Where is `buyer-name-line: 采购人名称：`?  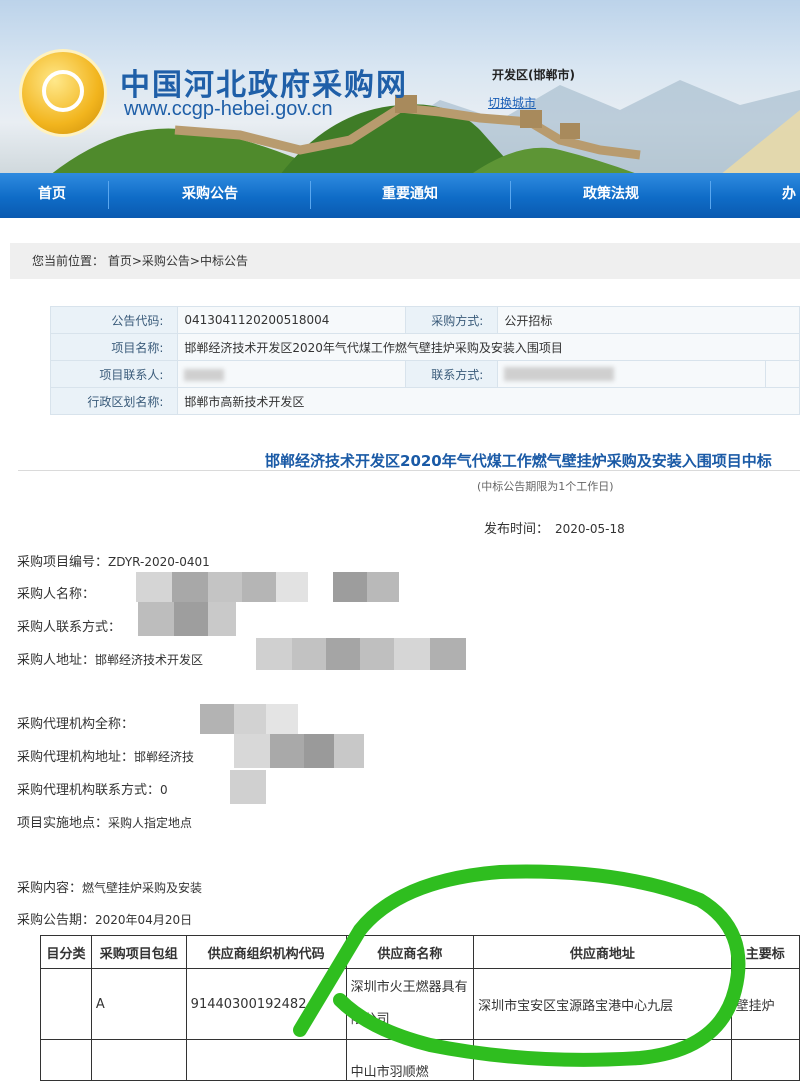
buyer-name-line: 采购人名称： is located at coordinates (56, 592).